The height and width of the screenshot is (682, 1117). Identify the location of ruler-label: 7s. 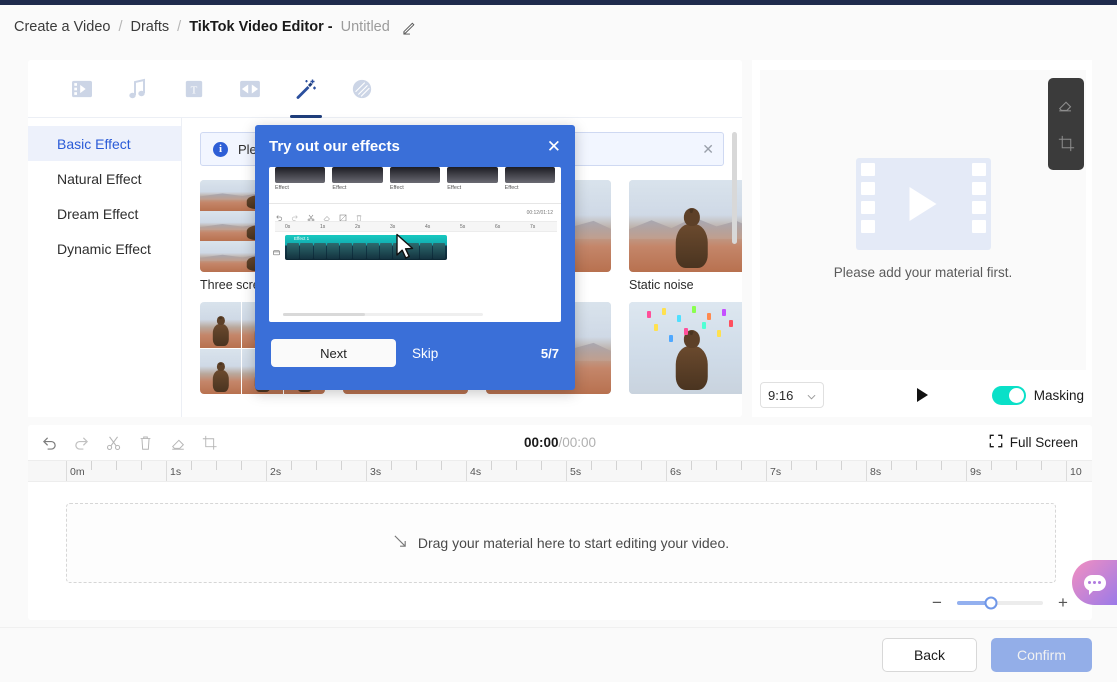
(776, 472).